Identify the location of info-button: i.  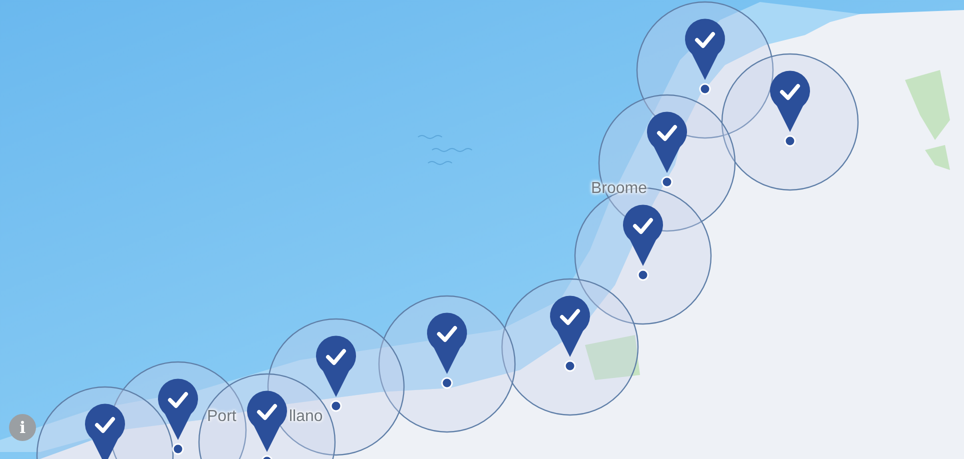
(22, 427).